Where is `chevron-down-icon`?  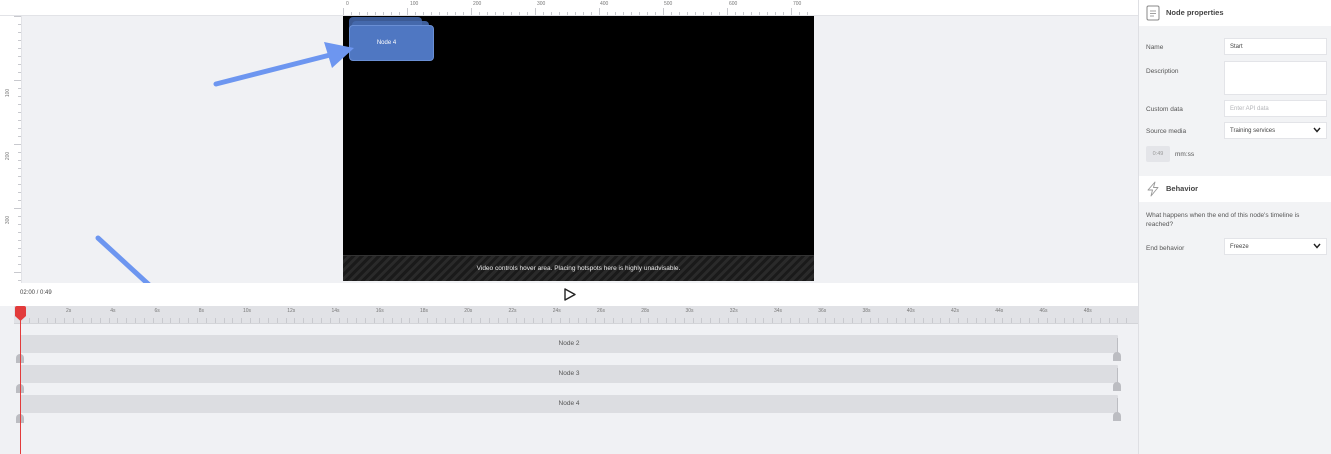 chevron-down-icon is located at coordinates (1317, 130).